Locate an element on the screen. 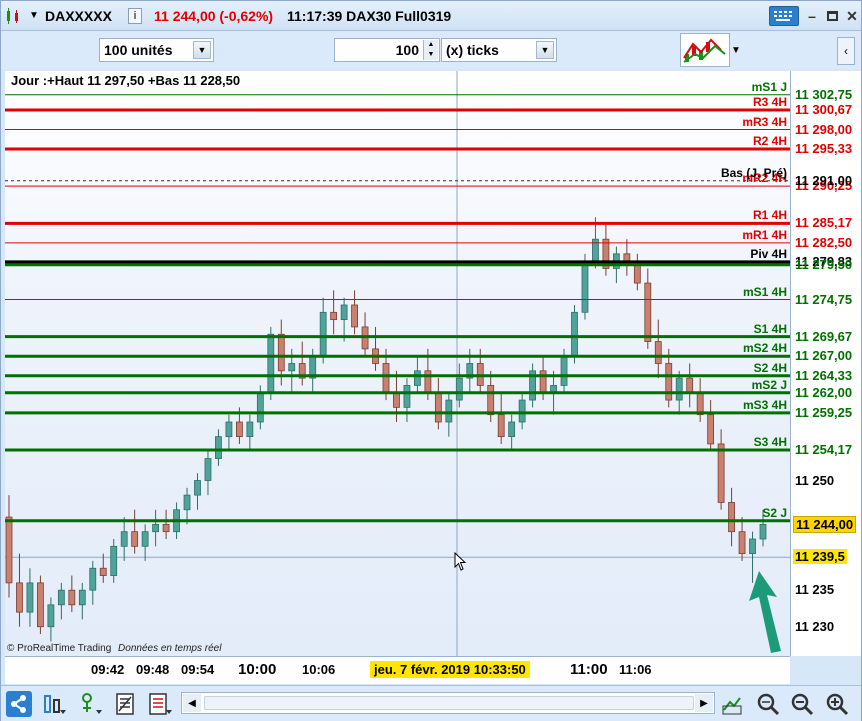  axis-tick-label: 11 235 is located at coordinates (815, 590).